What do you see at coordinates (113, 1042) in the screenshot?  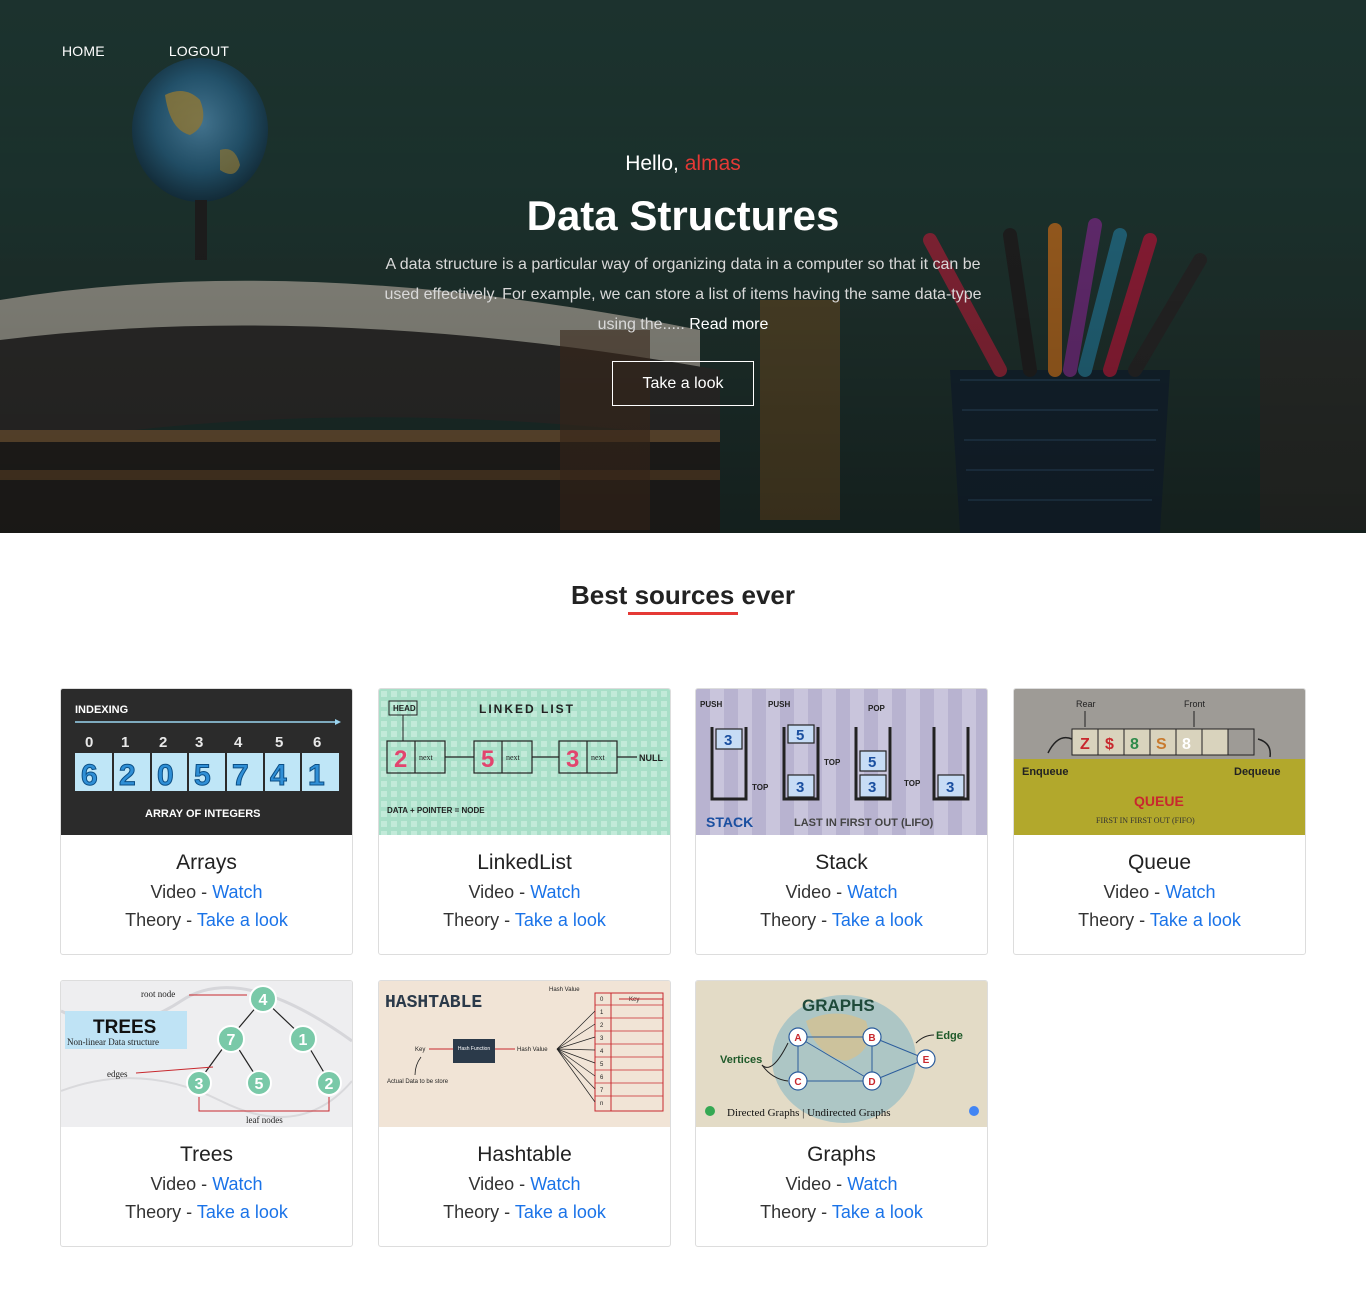 I see `svg-text: Non-linear Data structure` at bounding box center [113, 1042].